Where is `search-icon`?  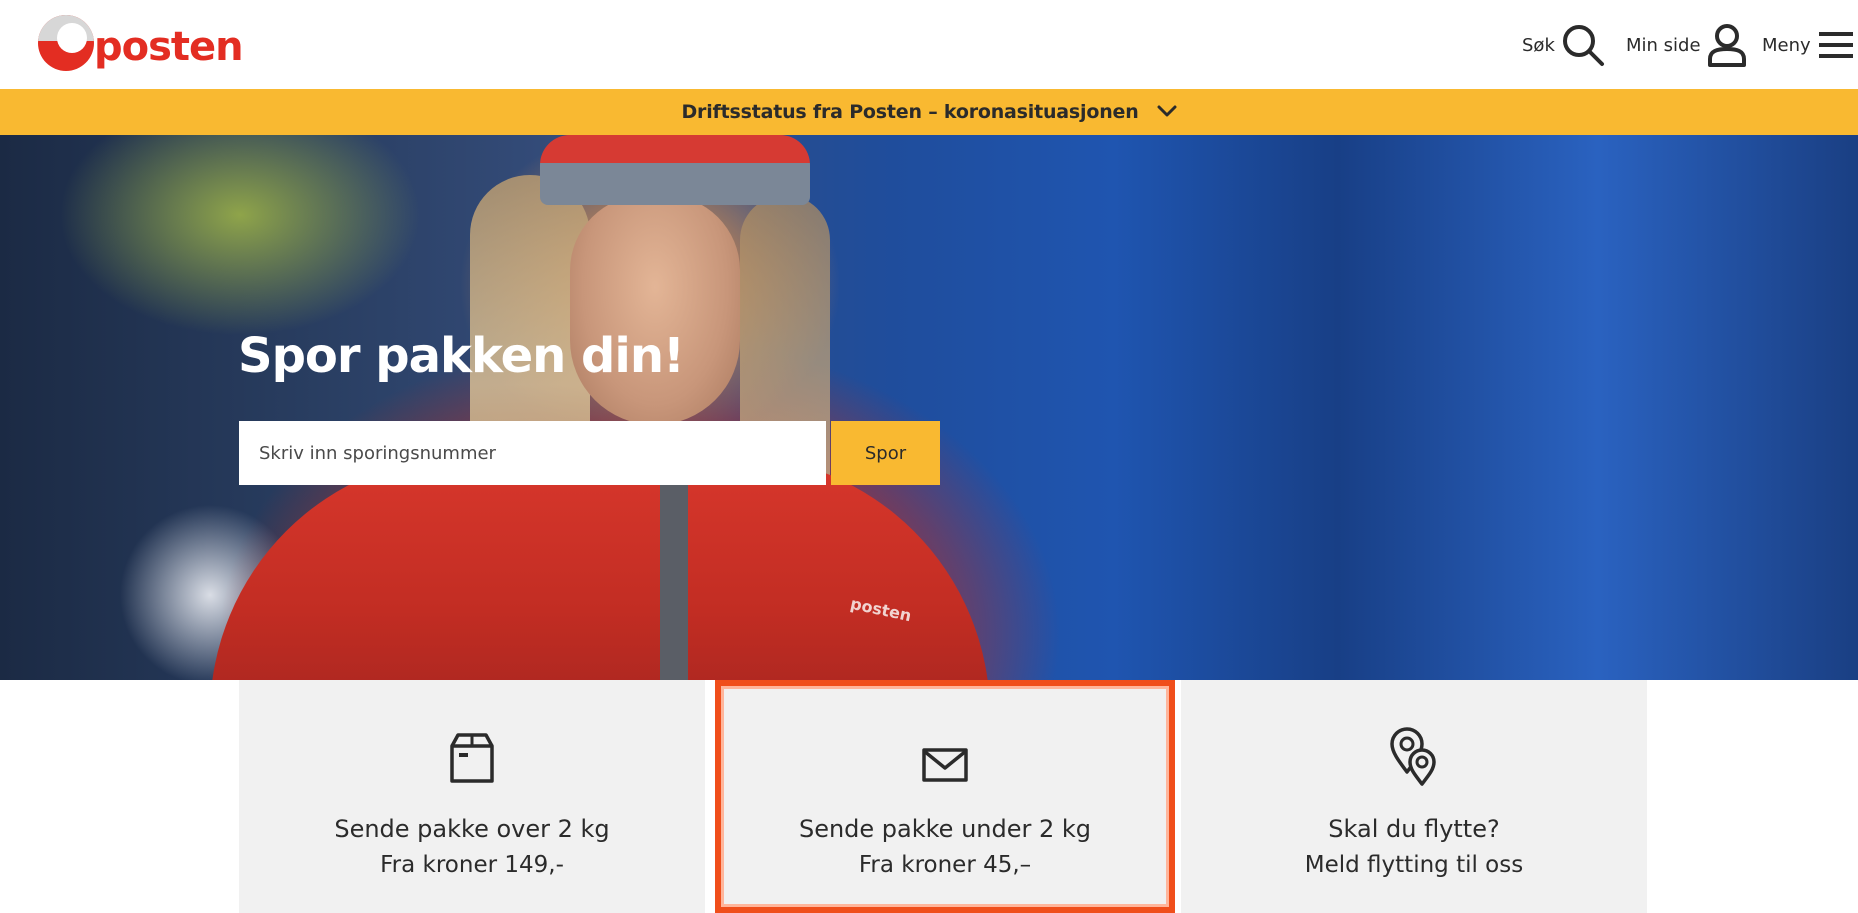 search-icon is located at coordinates (1583, 45).